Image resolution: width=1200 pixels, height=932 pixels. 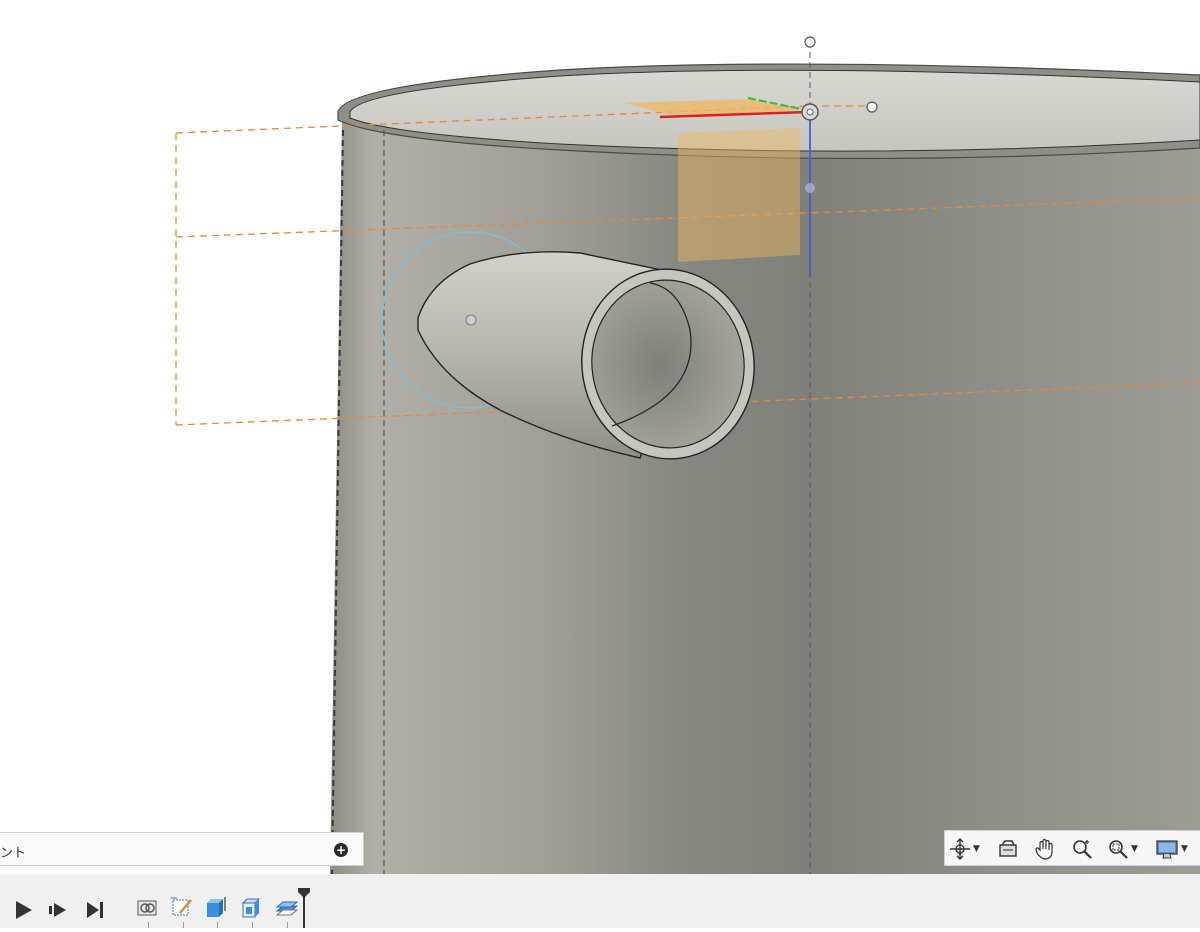 I want to click on sketch-feature-icon, so click(x=181, y=906).